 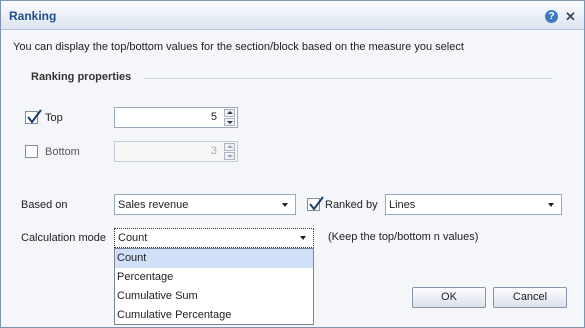 I want to click on dialog-title: Ranking, so click(x=33, y=16).